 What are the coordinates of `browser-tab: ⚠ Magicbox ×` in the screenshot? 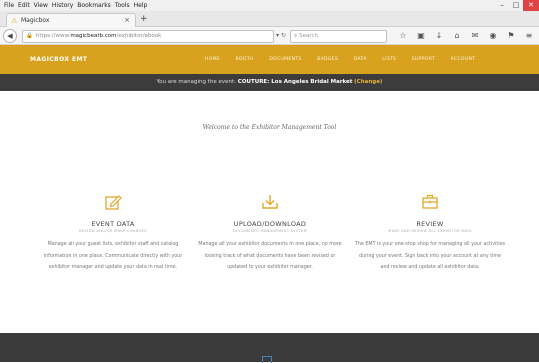 It's located at (71, 20).